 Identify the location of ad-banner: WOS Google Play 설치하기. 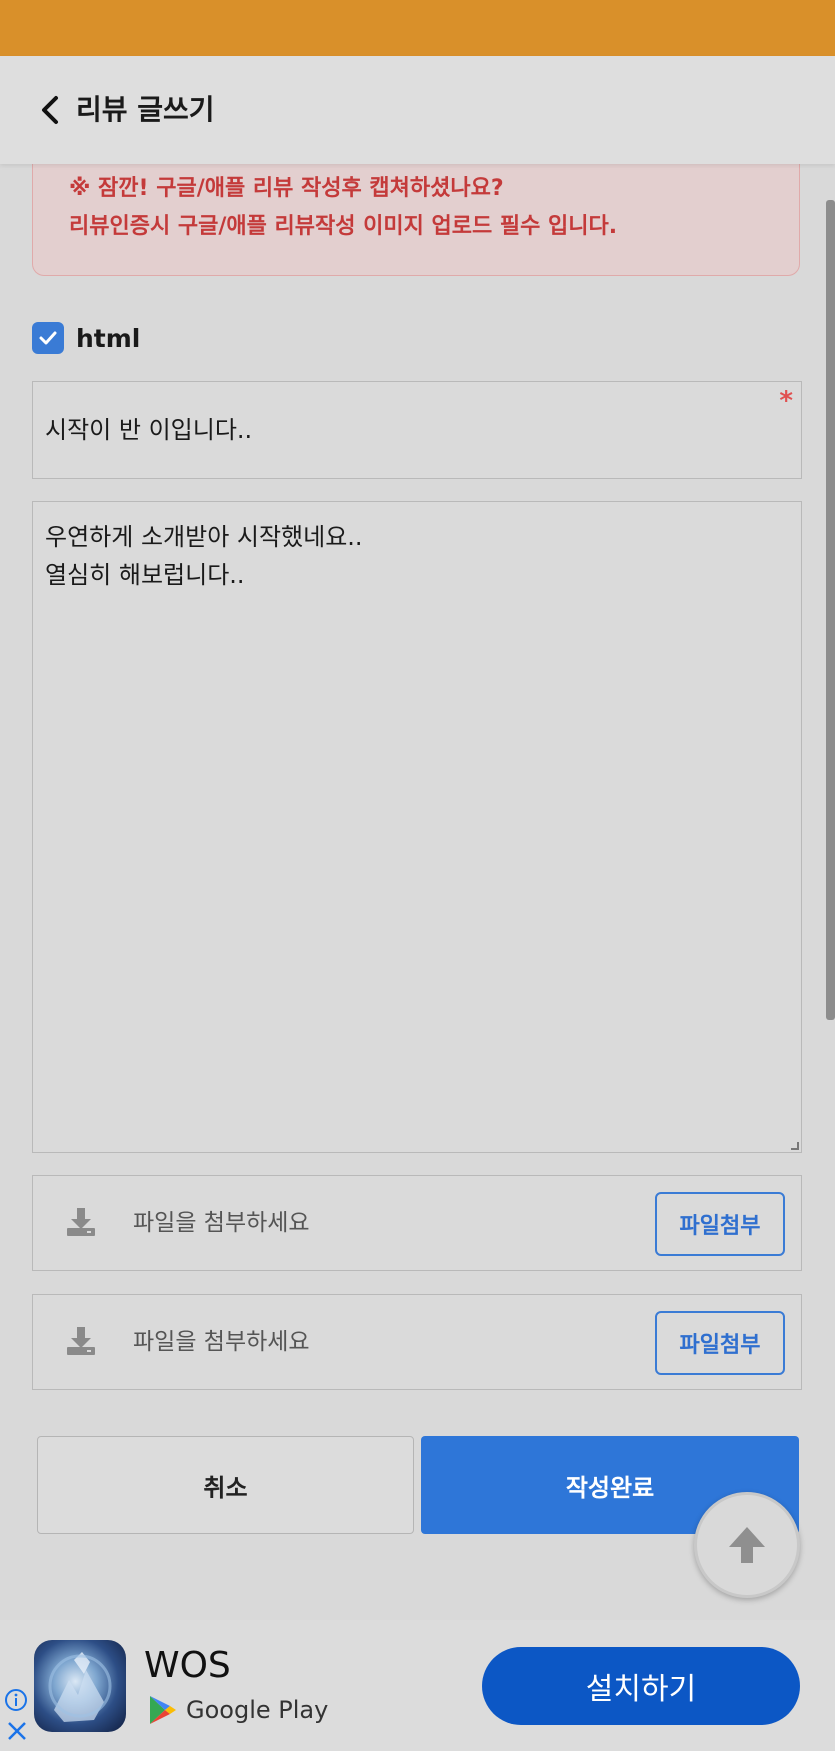
(417, 1685).